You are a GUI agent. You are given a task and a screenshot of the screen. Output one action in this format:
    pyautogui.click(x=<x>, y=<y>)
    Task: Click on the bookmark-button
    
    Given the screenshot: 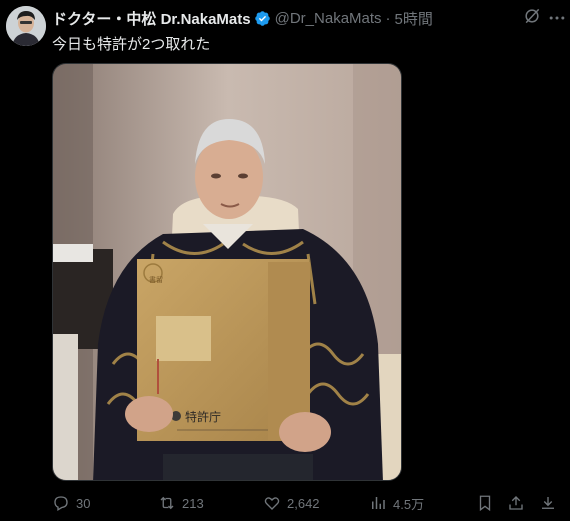 What is the action you would take?
    pyautogui.click(x=485, y=503)
    